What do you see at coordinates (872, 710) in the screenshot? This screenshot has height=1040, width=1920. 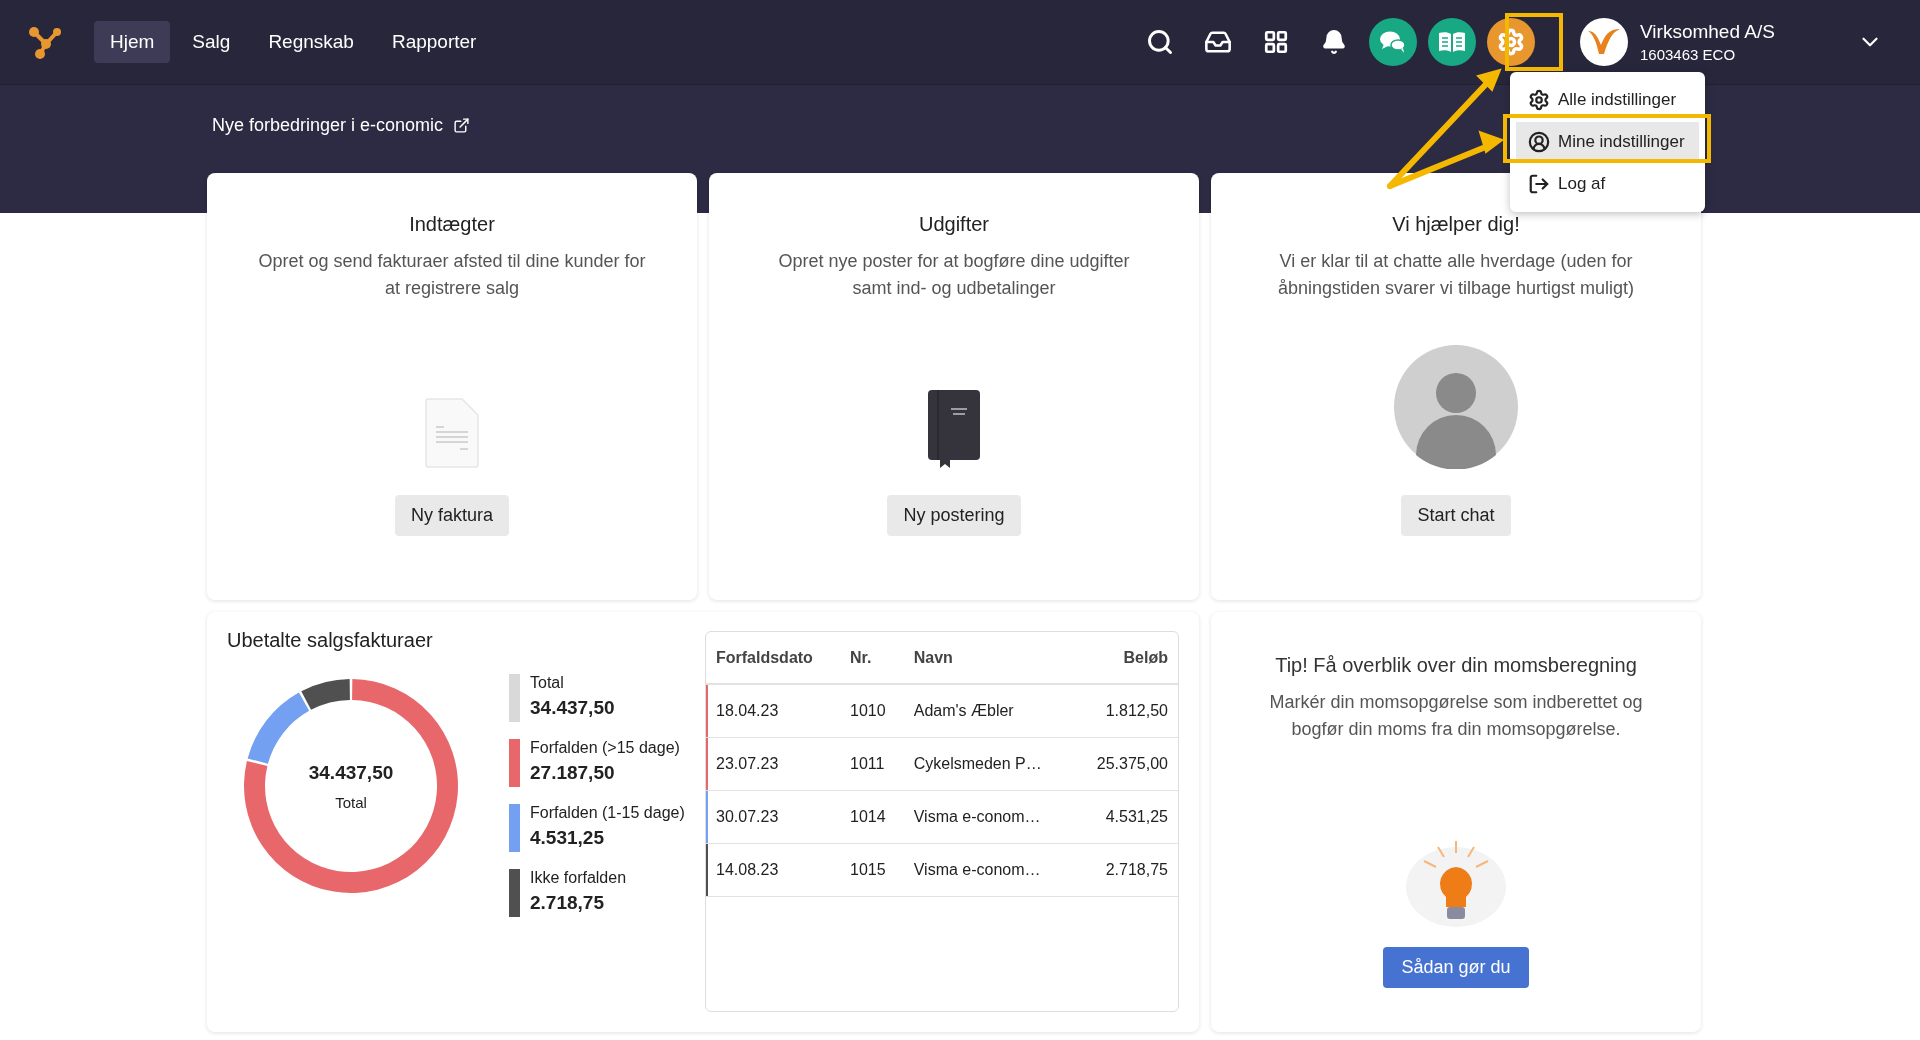 I see `table-cell: 1010` at bounding box center [872, 710].